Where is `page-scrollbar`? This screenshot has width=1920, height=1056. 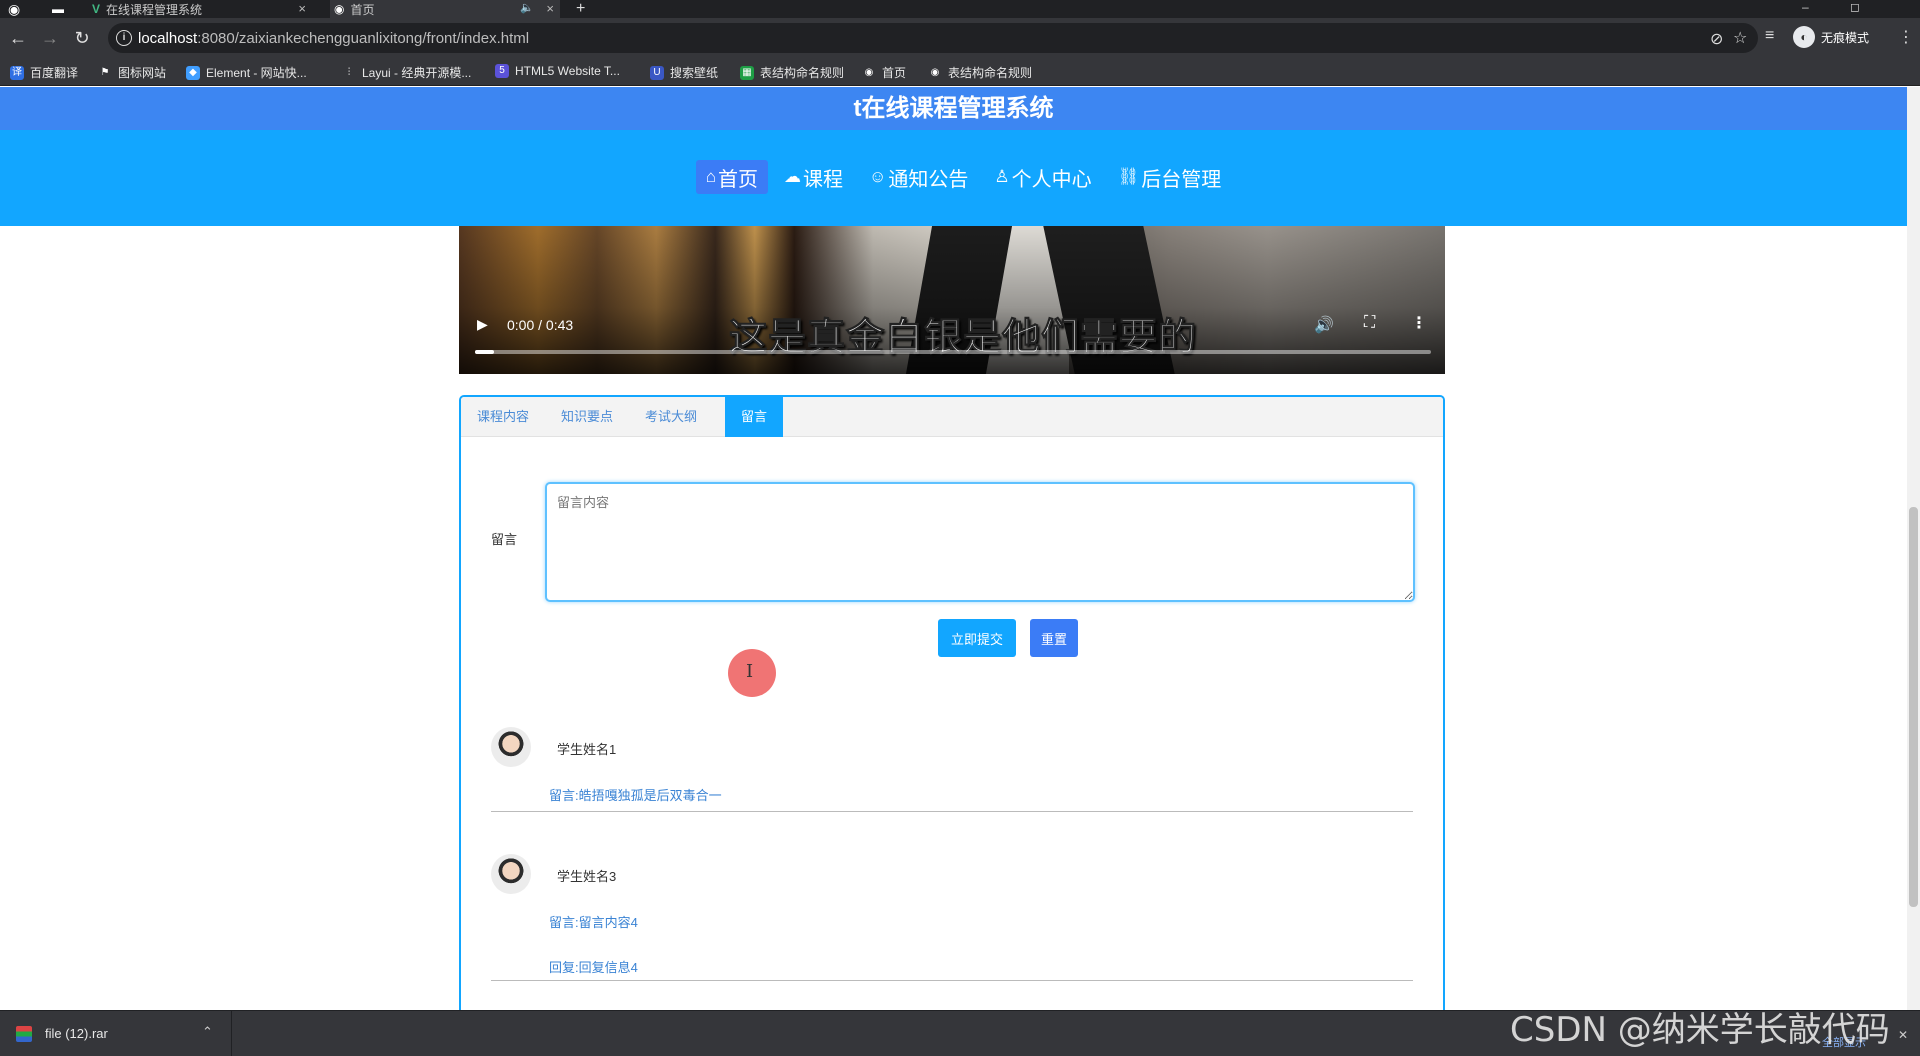
page-scrollbar is located at coordinates (1913, 548).